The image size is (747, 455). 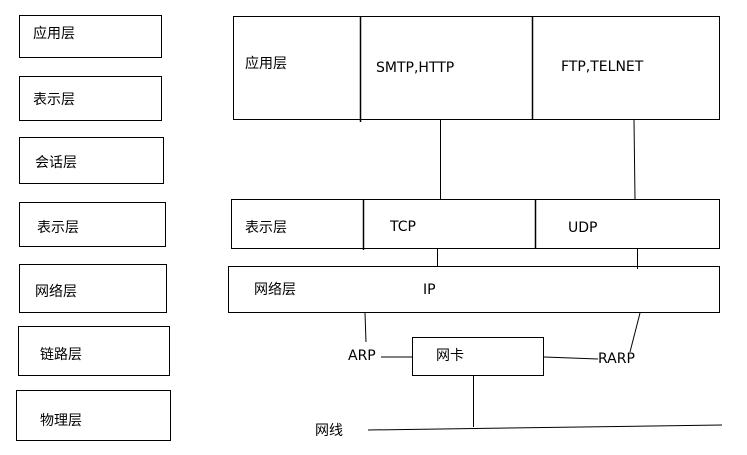 What do you see at coordinates (635, 332) in the screenshot?
I see `ip-to-rarp-line` at bounding box center [635, 332].